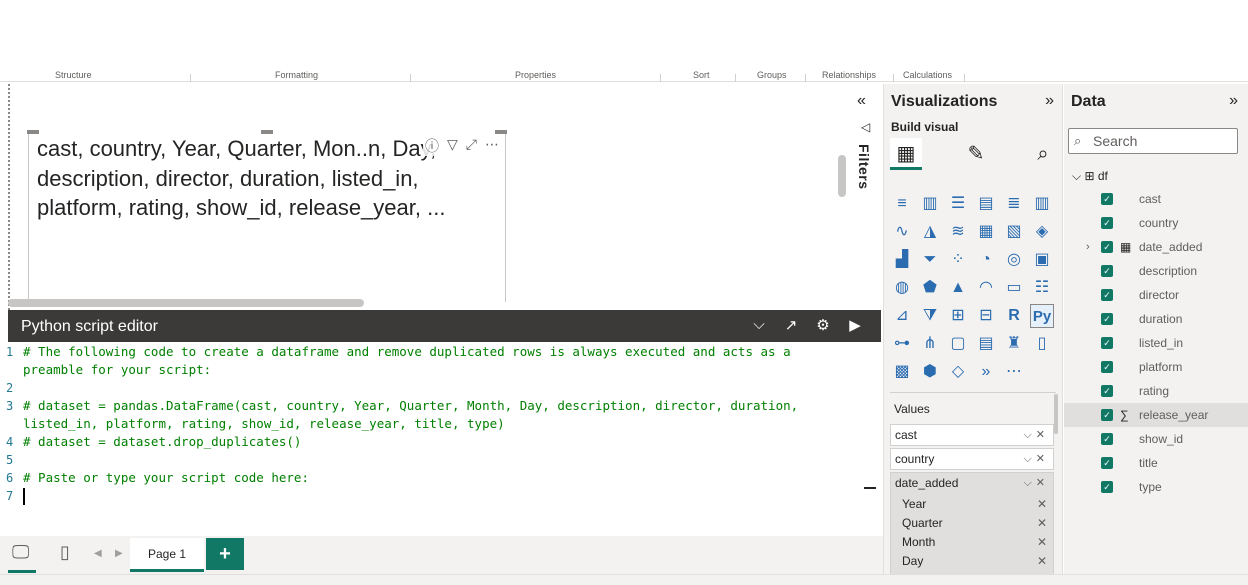 Image resolution: width=1248 pixels, height=585 pixels. What do you see at coordinates (772, 75) in the screenshot?
I see `ribbon-group-groups: Groups` at bounding box center [772, 75].